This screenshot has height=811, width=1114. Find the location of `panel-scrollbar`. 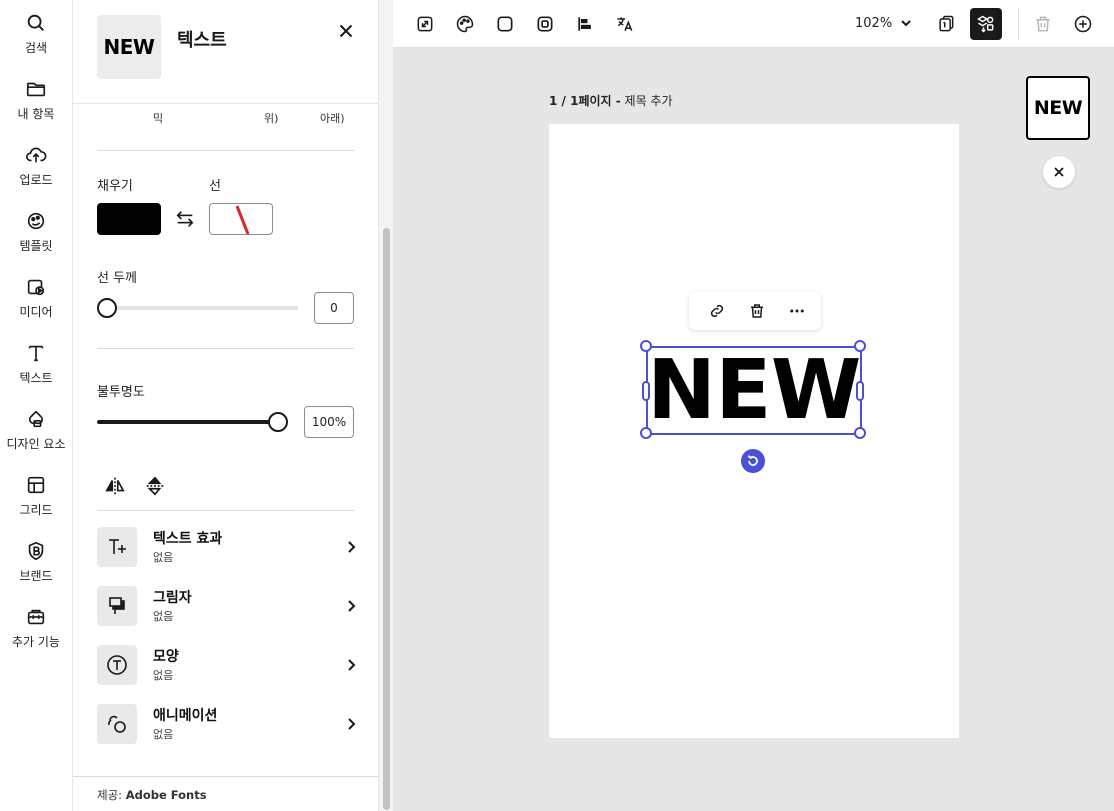

panel-scrollbar is located at coordinates (386, 405).